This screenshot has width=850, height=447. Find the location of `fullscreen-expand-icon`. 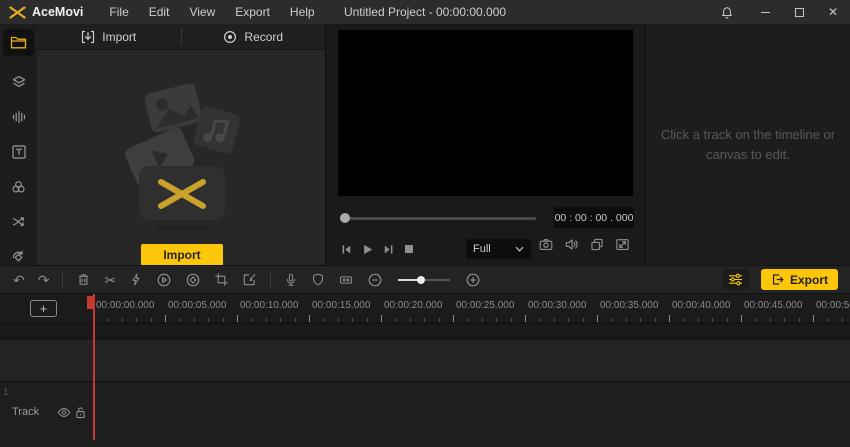

fullscreen-expand-icon is located at coordinates (622, 244).